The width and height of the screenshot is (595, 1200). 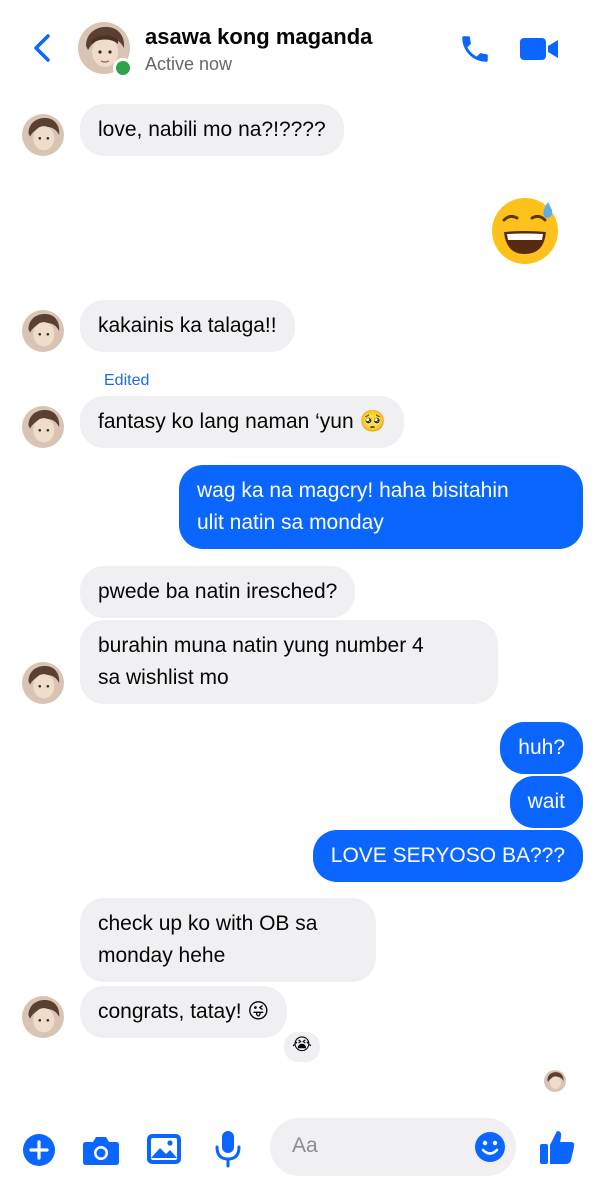 I want to click on message-line: monday hehe, so click(x=162, y=955).